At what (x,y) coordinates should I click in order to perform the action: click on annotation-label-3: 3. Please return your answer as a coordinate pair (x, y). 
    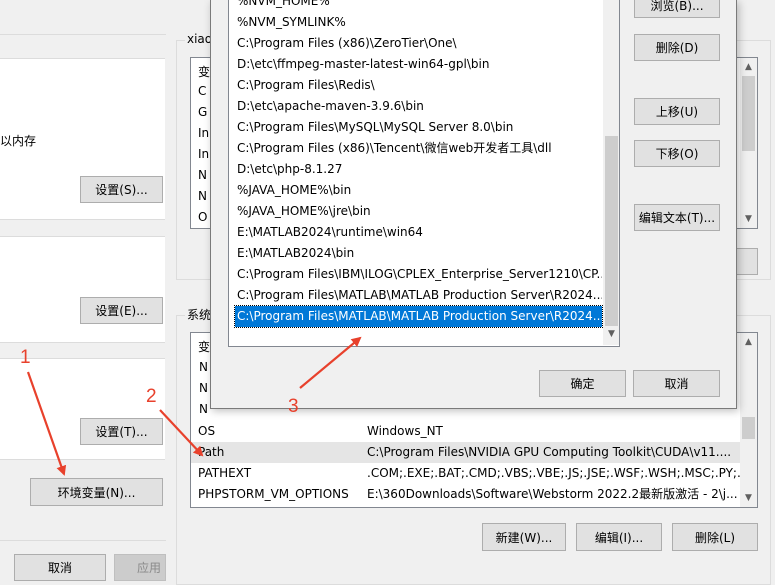
    Looking at the image, I should click on (293, 406).